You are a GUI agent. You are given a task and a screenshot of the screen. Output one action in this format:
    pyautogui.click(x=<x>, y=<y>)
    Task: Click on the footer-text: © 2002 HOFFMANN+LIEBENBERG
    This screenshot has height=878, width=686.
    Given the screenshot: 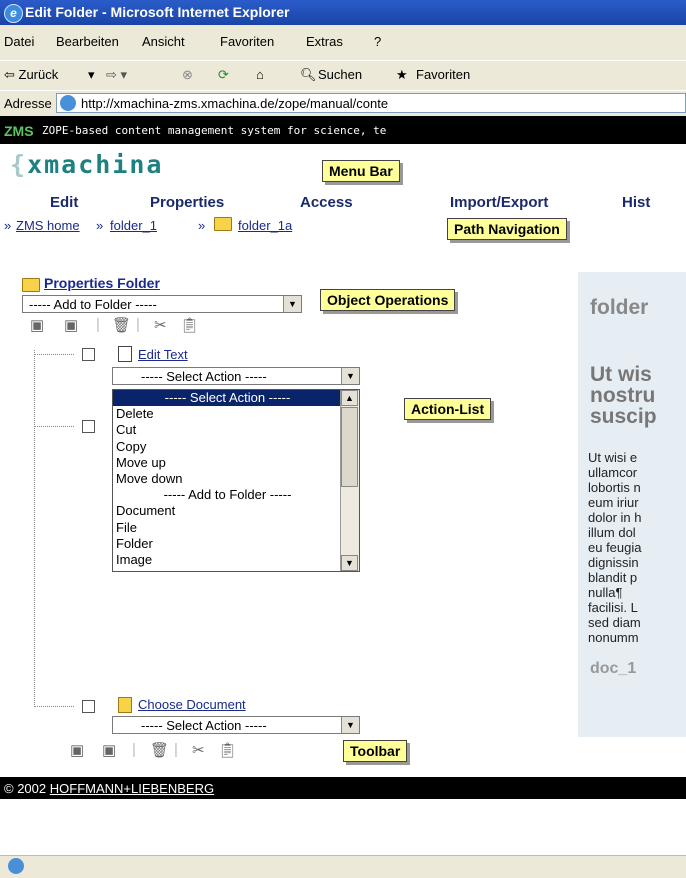 What is the action you would take?
    pyautogui.click(x=109, y=788)
    